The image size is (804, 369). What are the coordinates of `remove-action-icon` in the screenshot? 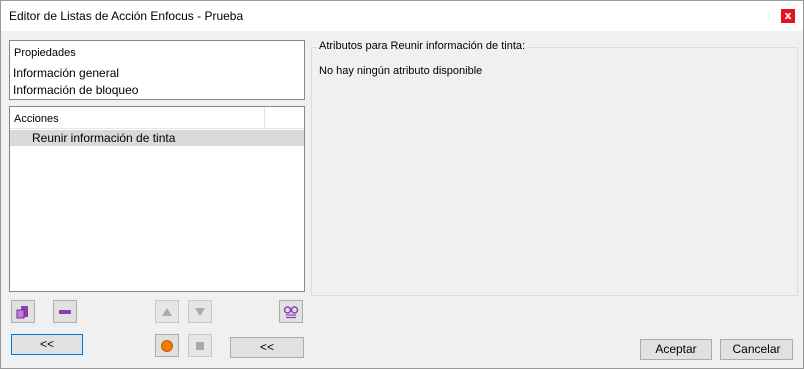 It's located at (65, 312).